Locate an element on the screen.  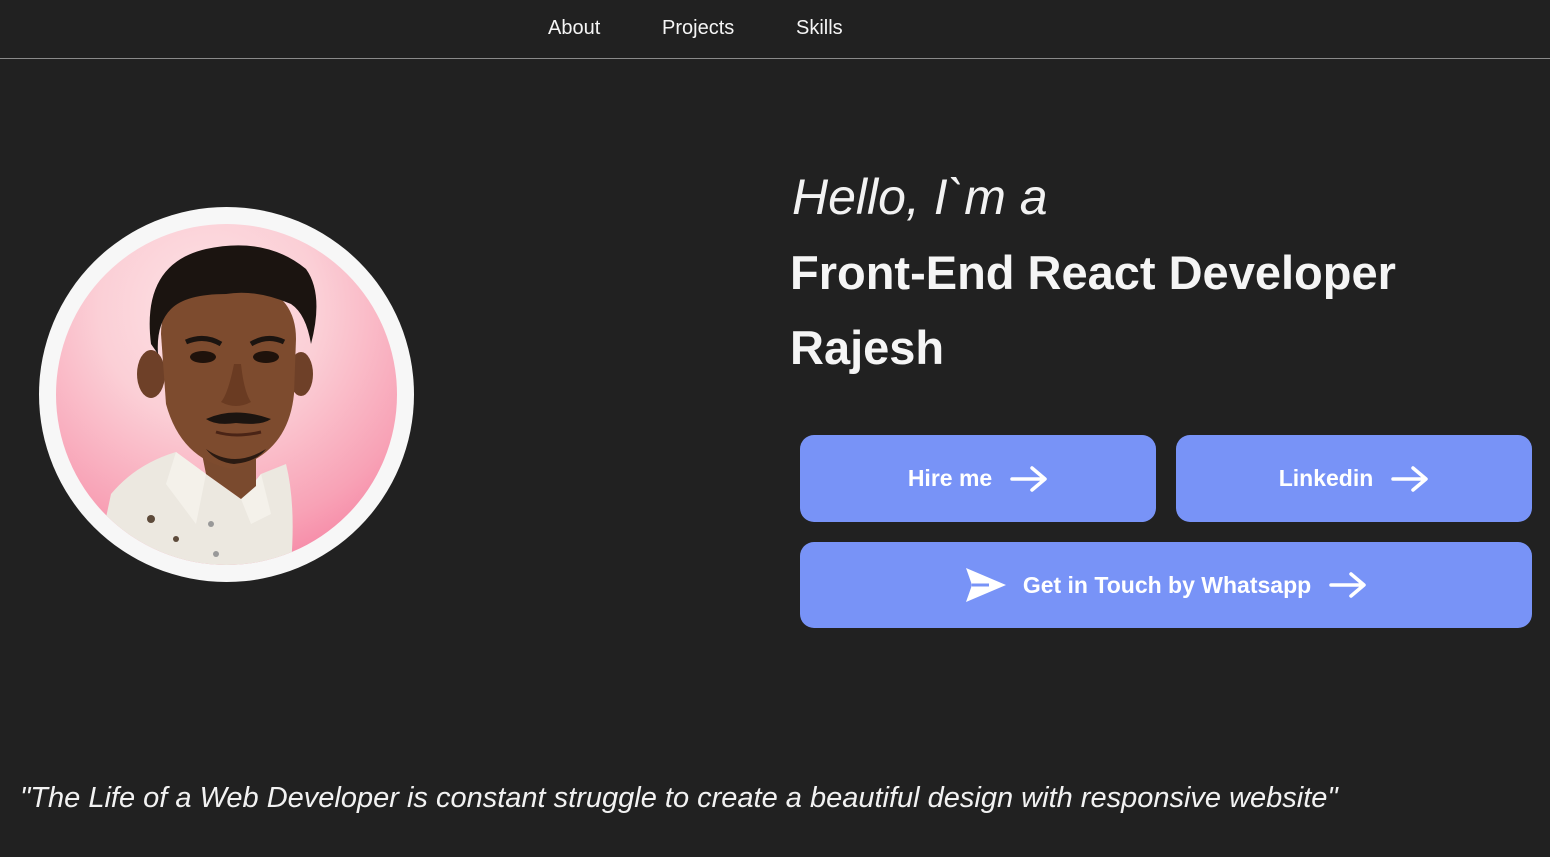
hire-me-button: Hire me is located at coordinates (978, 478).